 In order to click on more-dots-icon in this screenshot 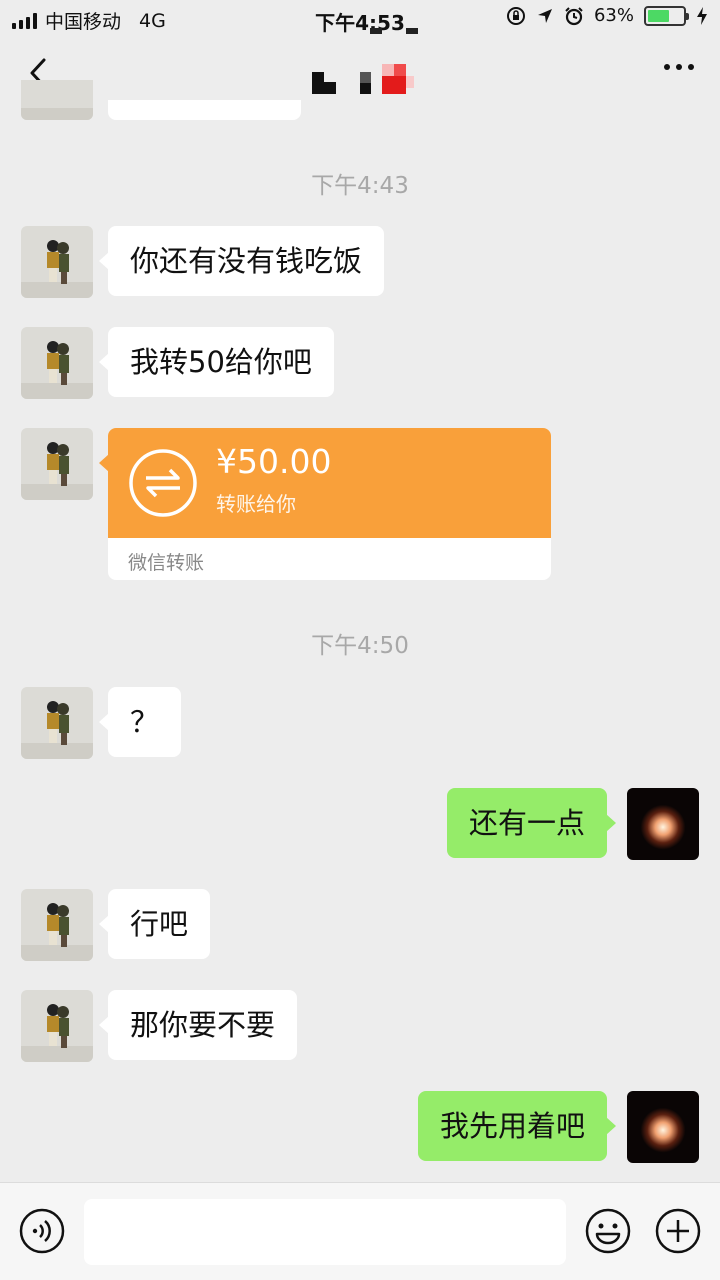, I will do `click(679, 67)`.